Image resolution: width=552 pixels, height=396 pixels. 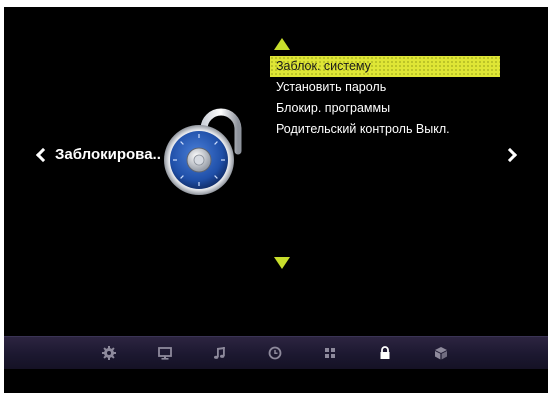 I want to click on monitor-icon, so click(x=165, y=353).